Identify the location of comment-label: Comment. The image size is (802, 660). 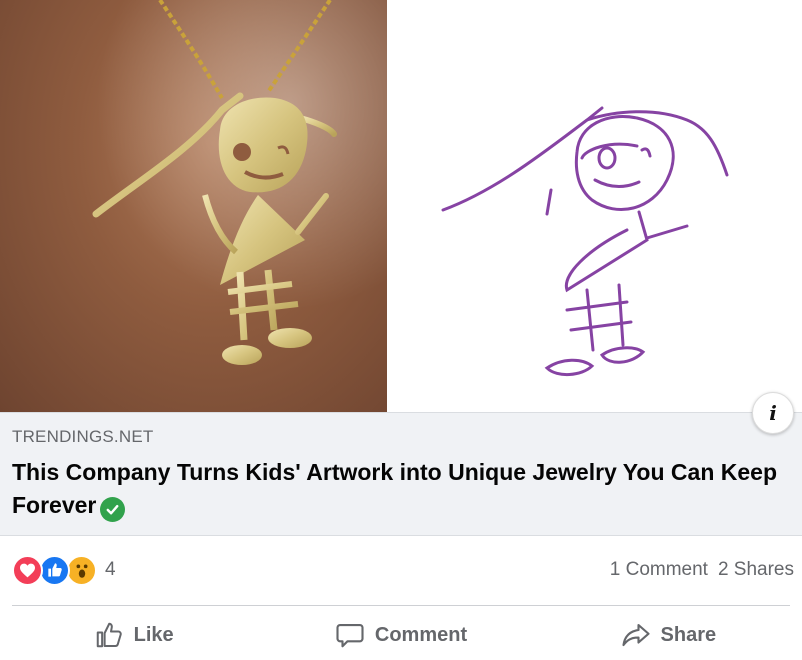
(421, 634).